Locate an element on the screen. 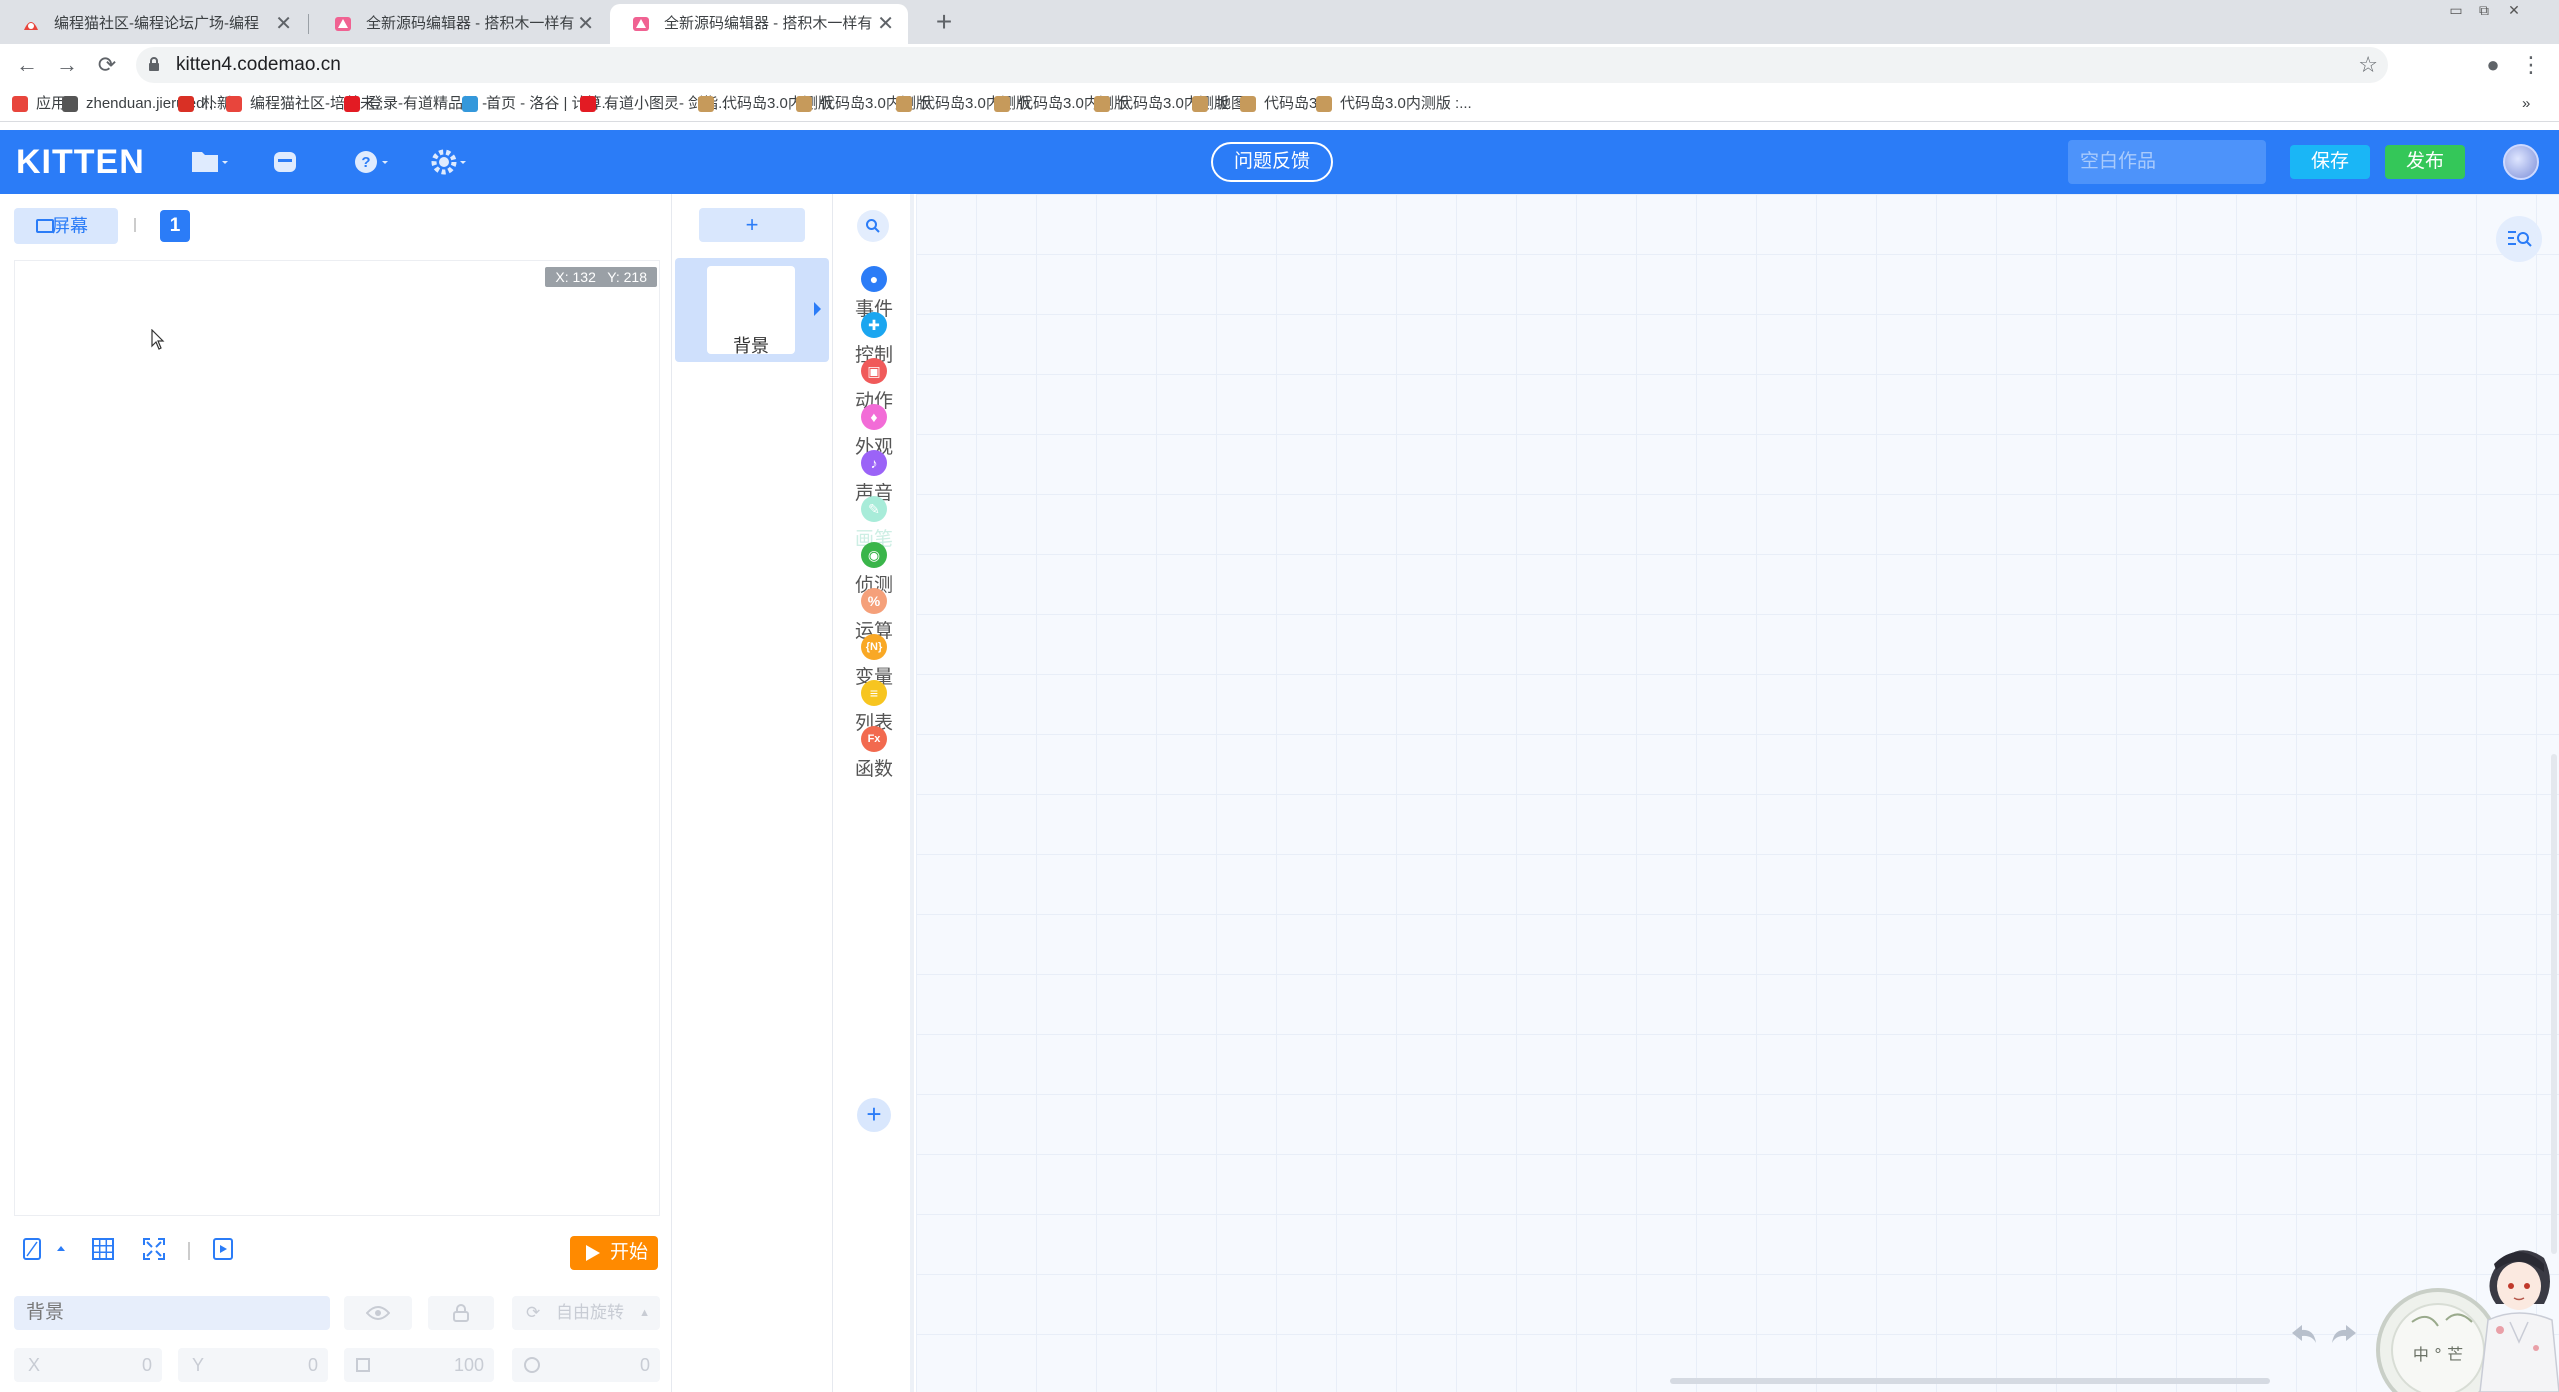 This screenshot has width=2559, height=1392. mascot-character-image: 中 ° 芒 is located at coordinates (2467, 1321).